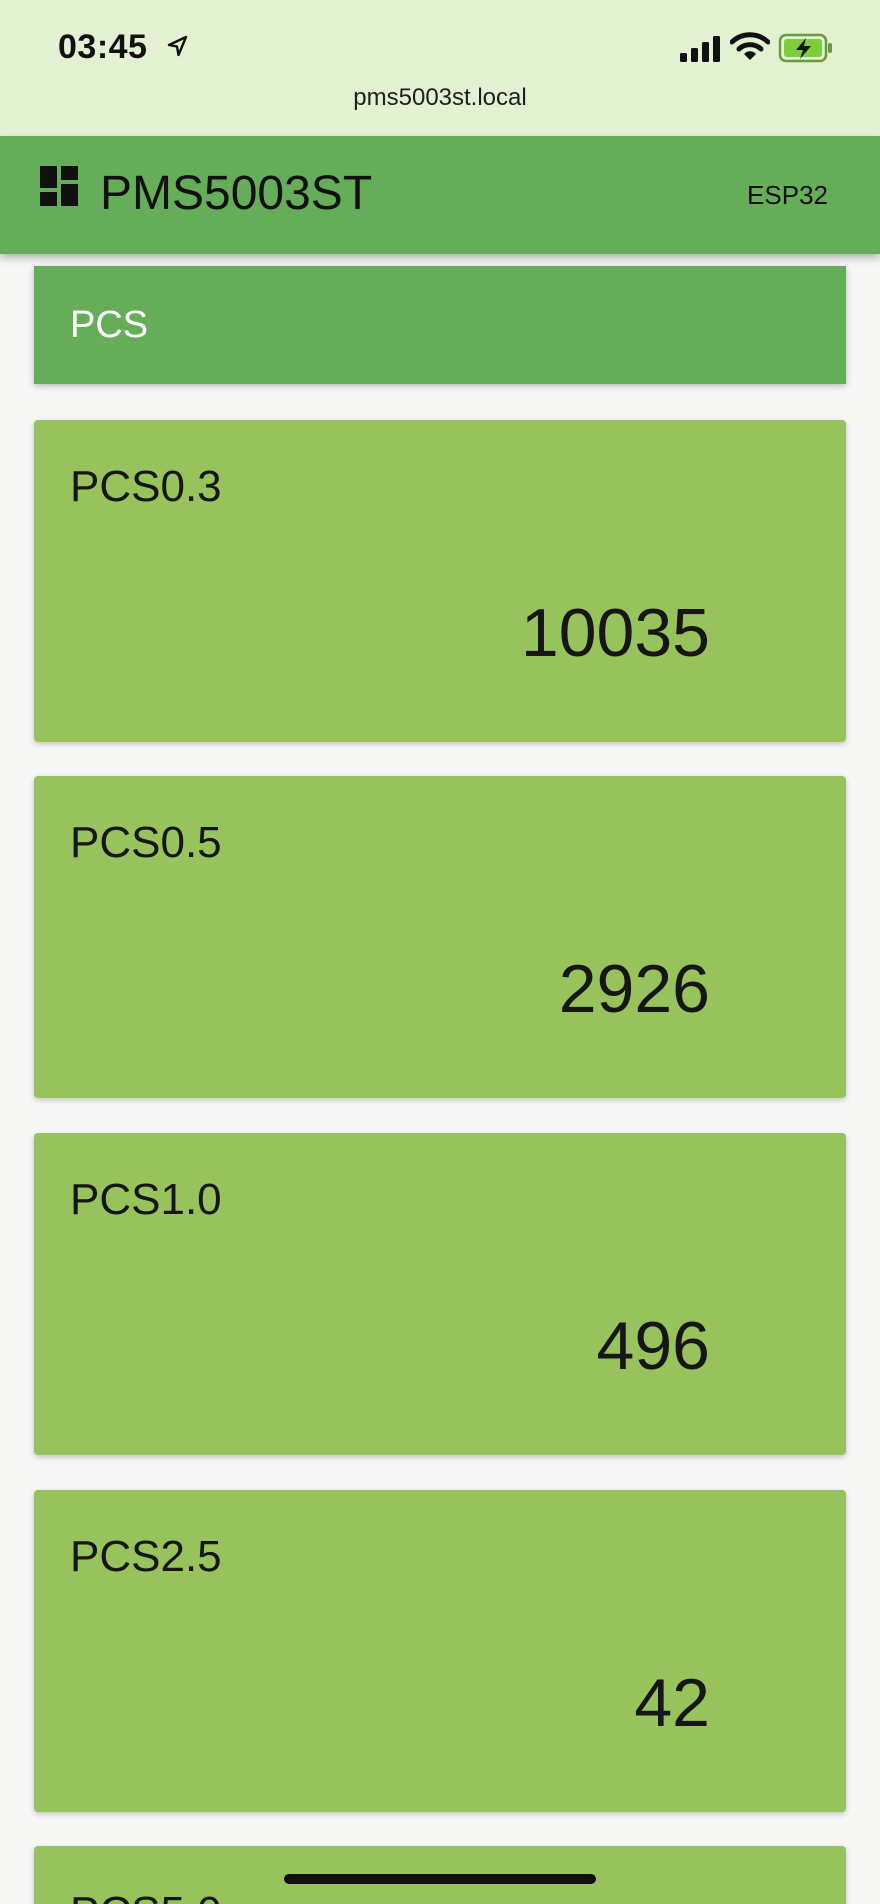 Image resolution: width=880 pixels, height=1904 pixels. What do you see at coordinates (653, 1346) in the screenshot?
I see `card-value: 496` at bounding box center [653, 1346].